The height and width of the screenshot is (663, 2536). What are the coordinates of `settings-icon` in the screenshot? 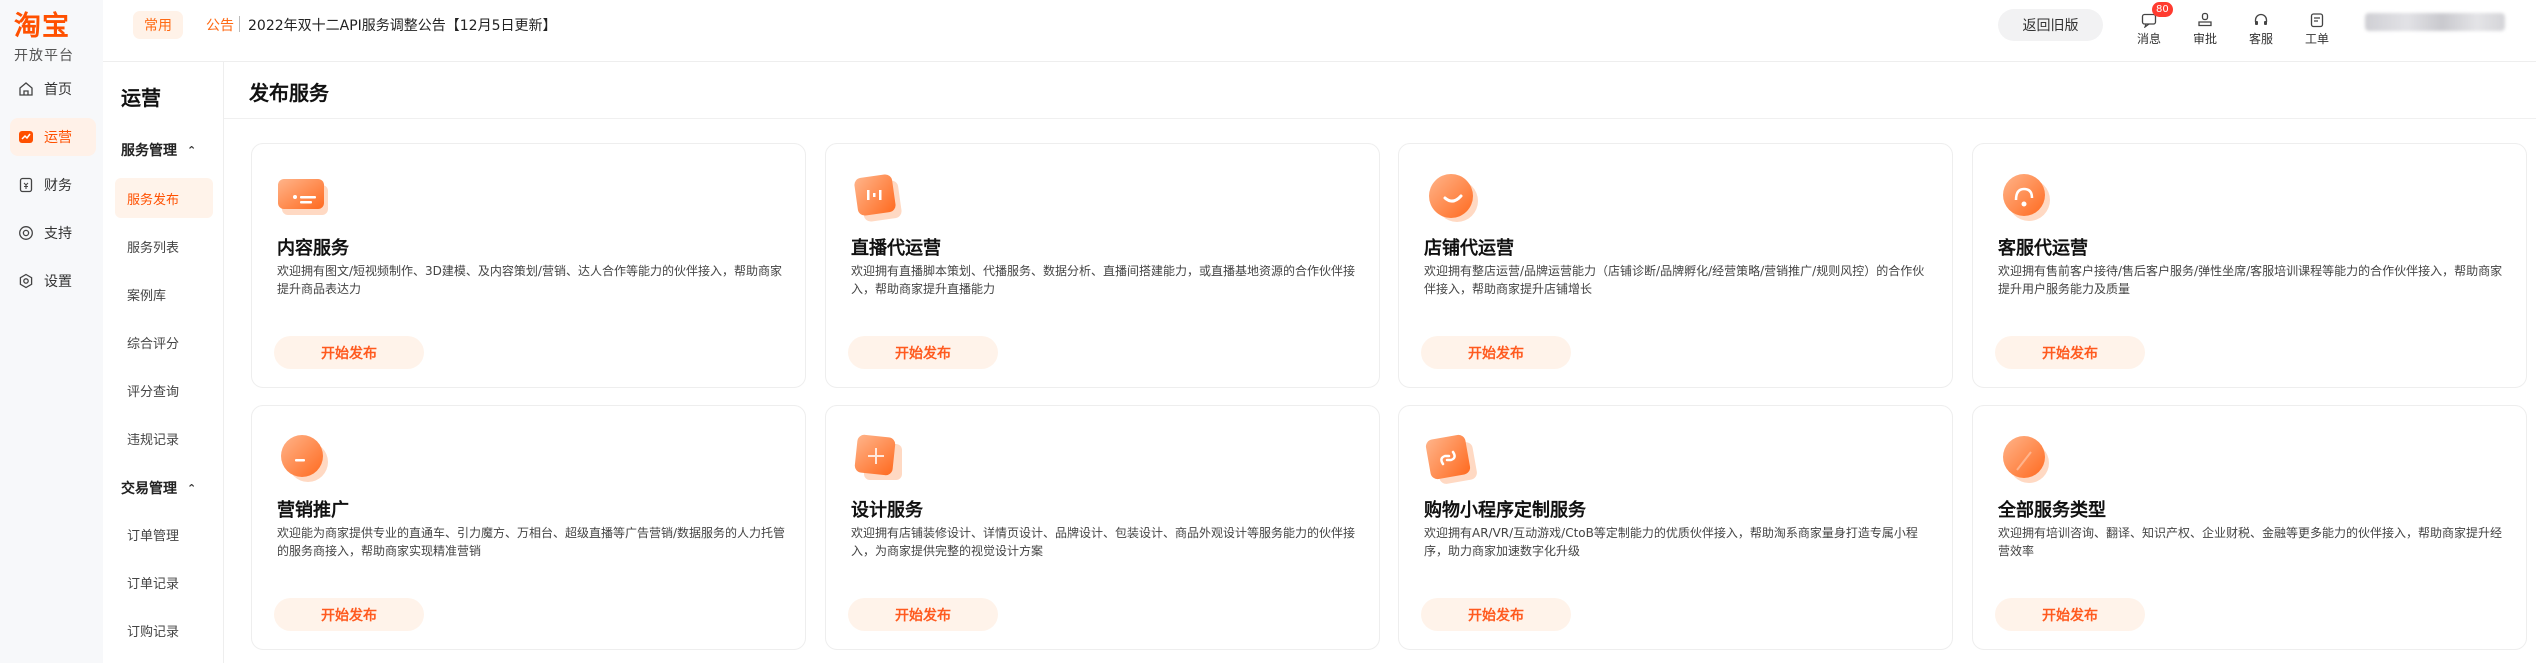 It's located at (26, 281).